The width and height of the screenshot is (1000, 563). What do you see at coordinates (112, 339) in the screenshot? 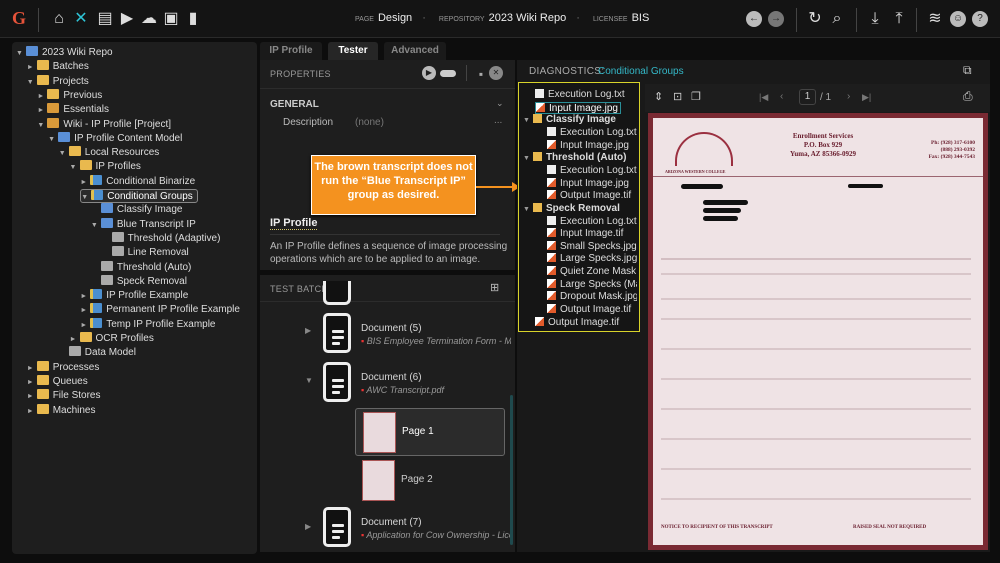
I see `tree-item: ► OCR Profiles` at bounding box center [112, 339].